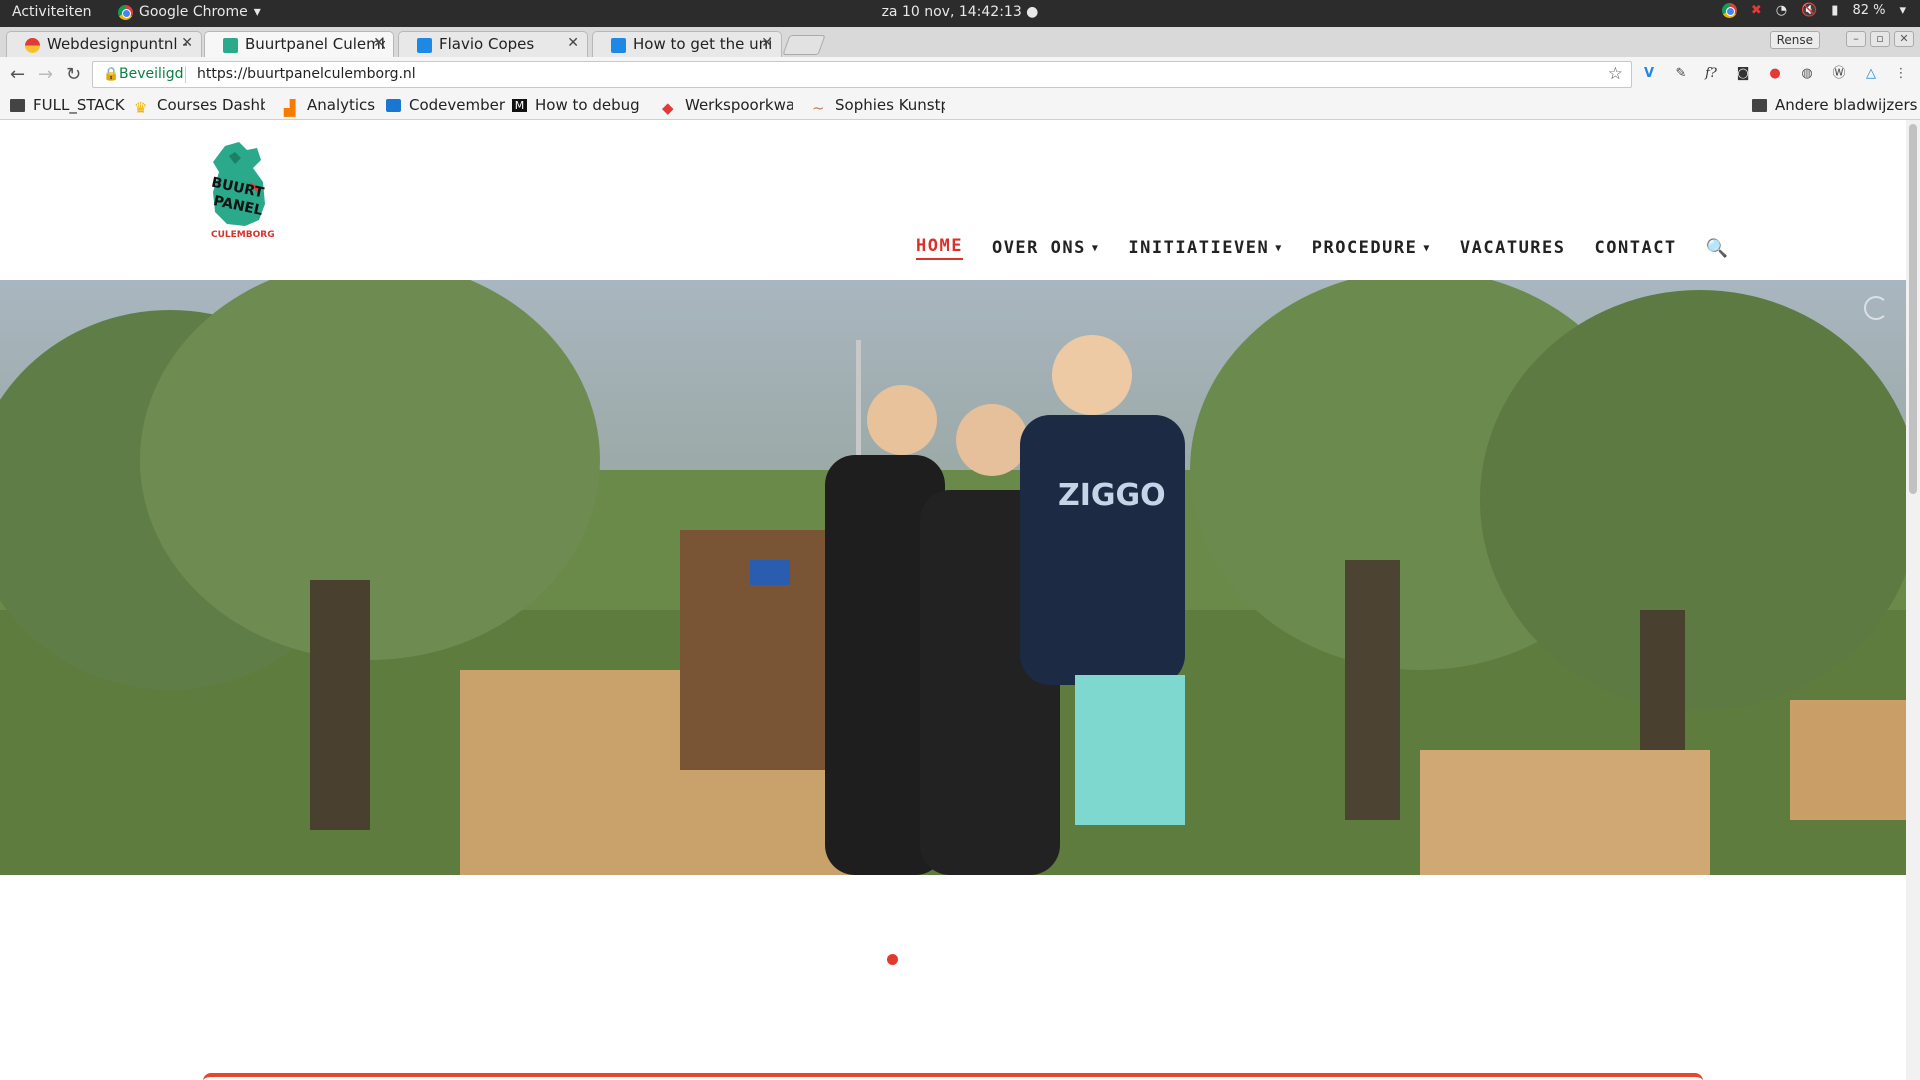 The height and width of the screenshot is (1080, 1920). Describe the element at coordinates (199, 106) in the screenshot. I see `bookmark-courses: ♛ Courses Dashbo` at that location.